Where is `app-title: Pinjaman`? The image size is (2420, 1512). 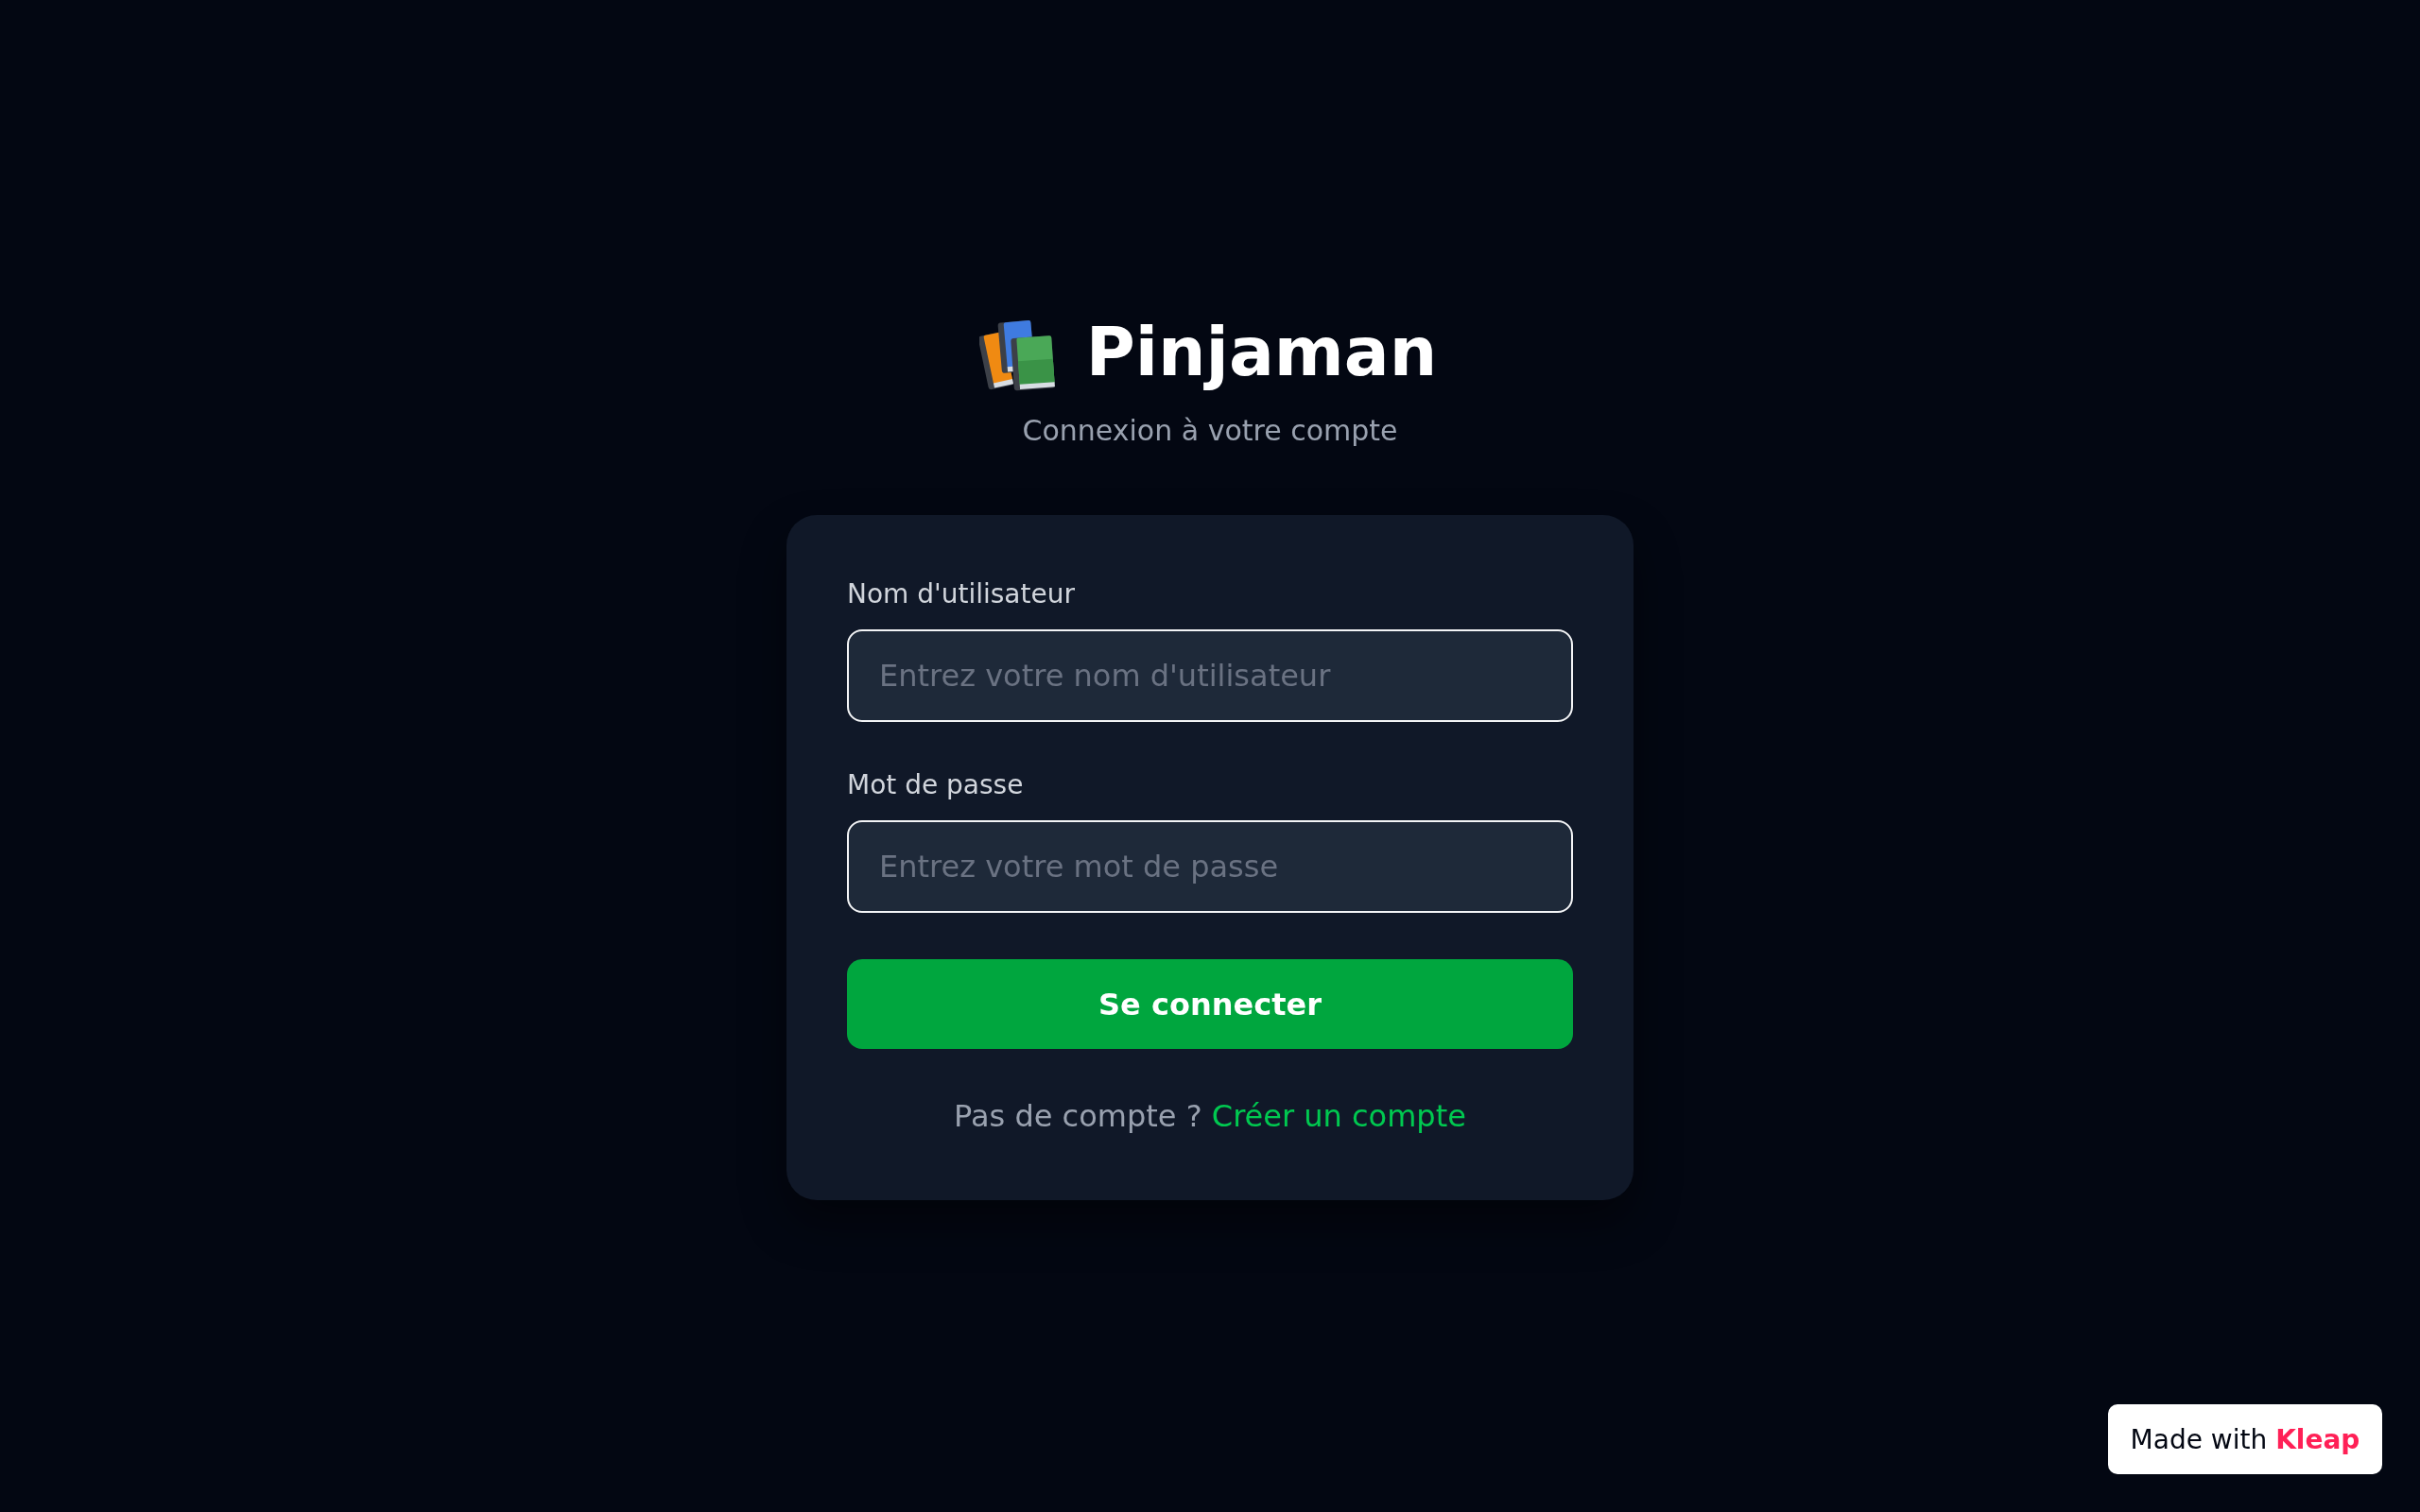
app-title: Pinjaman is located at coordinates (1261, 352).